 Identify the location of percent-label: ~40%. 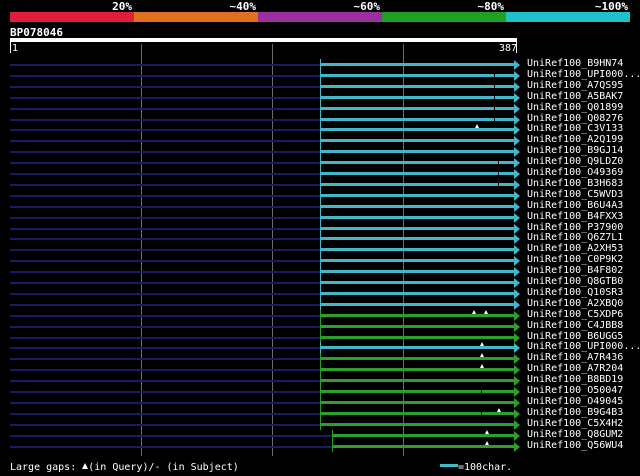
(243, 6).